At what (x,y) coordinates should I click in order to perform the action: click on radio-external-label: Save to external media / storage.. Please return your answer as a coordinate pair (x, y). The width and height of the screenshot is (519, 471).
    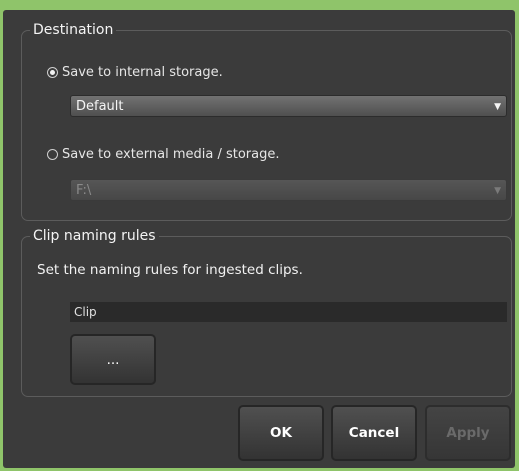
    Looking at the image, I should click on (171, 154).